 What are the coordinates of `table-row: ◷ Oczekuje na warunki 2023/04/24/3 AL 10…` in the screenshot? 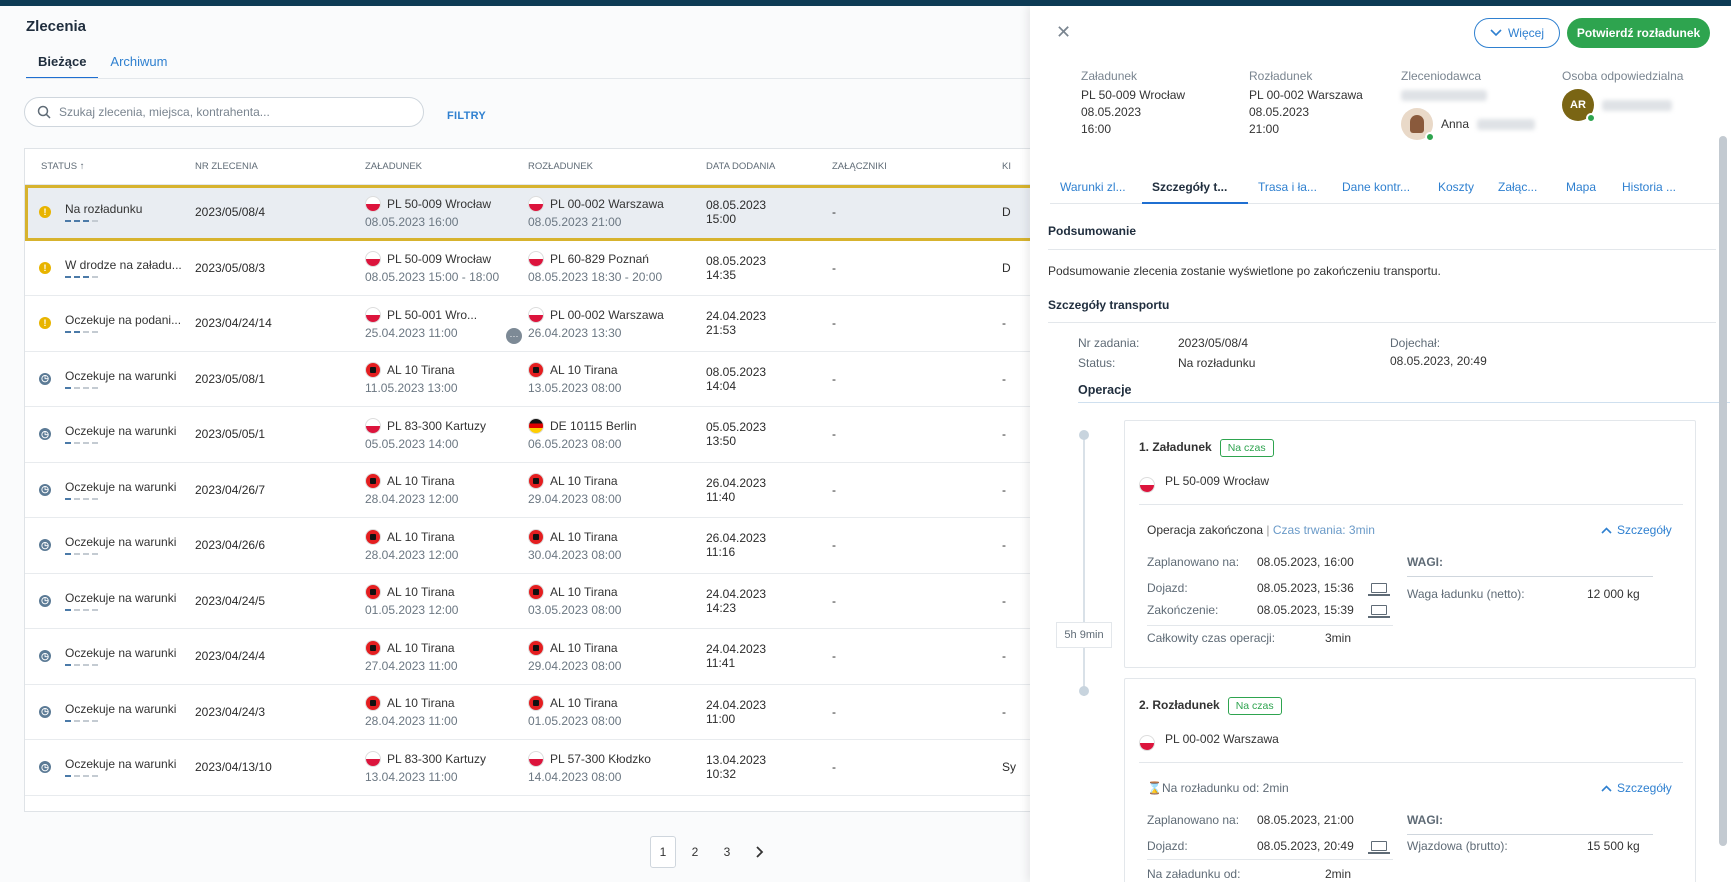 It's located at (534, 712).